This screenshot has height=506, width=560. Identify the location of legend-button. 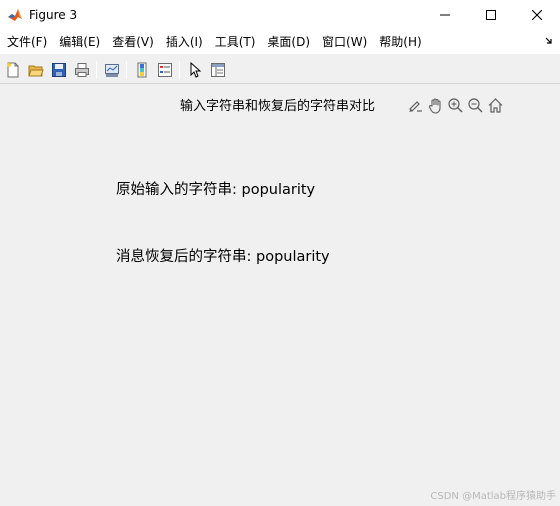
(164, 70).